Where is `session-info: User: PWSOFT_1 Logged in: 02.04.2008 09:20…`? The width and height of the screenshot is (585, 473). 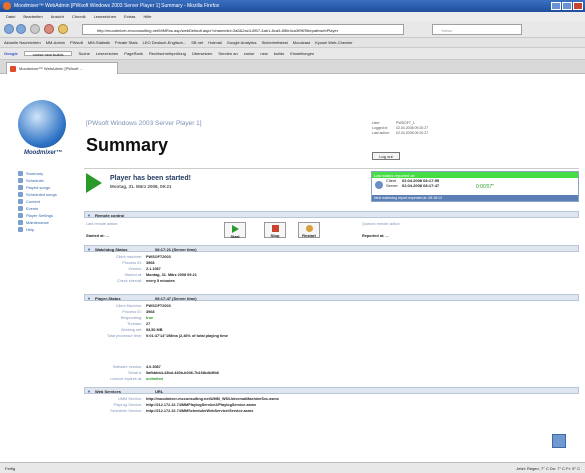 session-info: User: PWSOFT_1 Logged in: 02.04.2008 09:20… is located at coordinates (400, 128).